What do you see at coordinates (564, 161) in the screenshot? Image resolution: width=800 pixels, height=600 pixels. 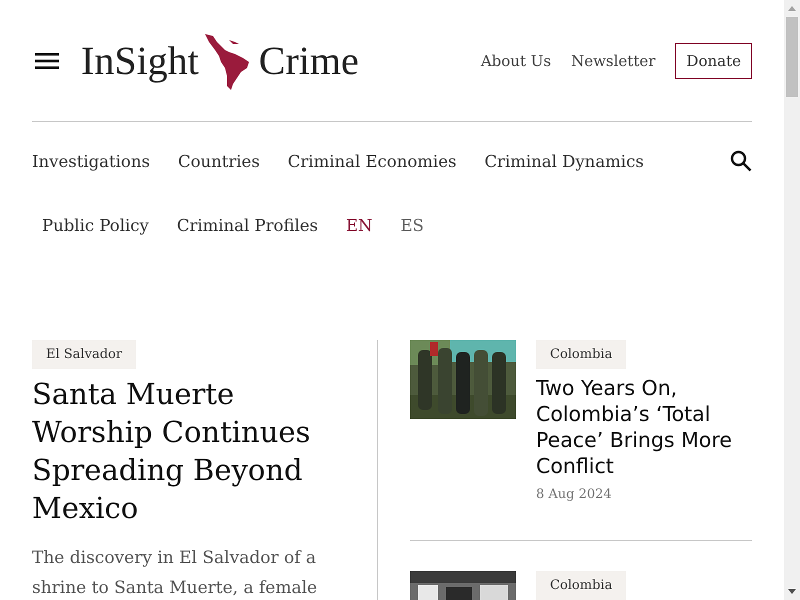 I see `nav-link: Criminal Dynamics` at bounding box center [564, 161].